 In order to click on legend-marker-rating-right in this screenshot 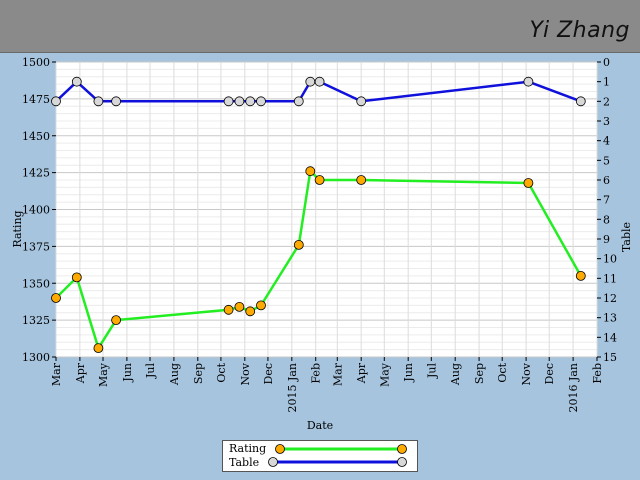, I will do `click(402, 449)`.